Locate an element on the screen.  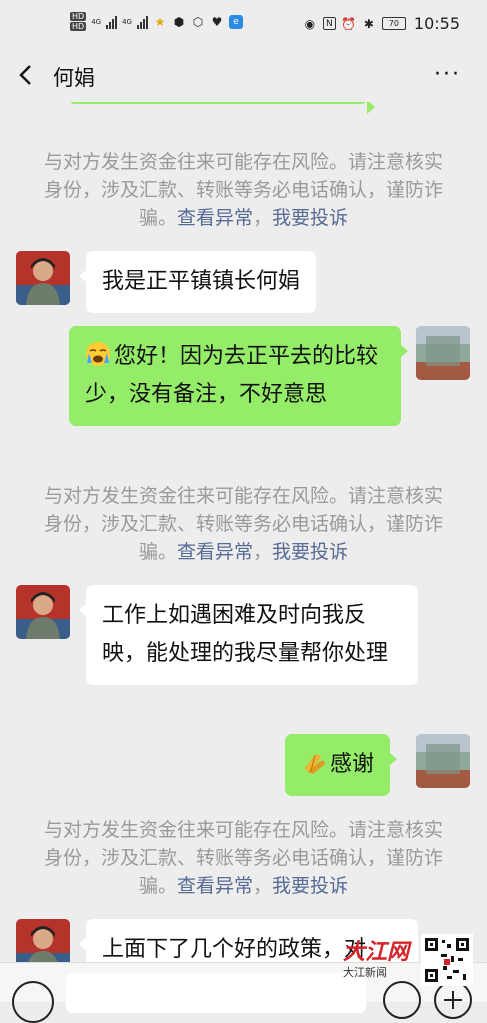
status-left: HD HD 4G 4G ★ ⬢ ⬡ ♥ e is located at coordinates (156, 21).